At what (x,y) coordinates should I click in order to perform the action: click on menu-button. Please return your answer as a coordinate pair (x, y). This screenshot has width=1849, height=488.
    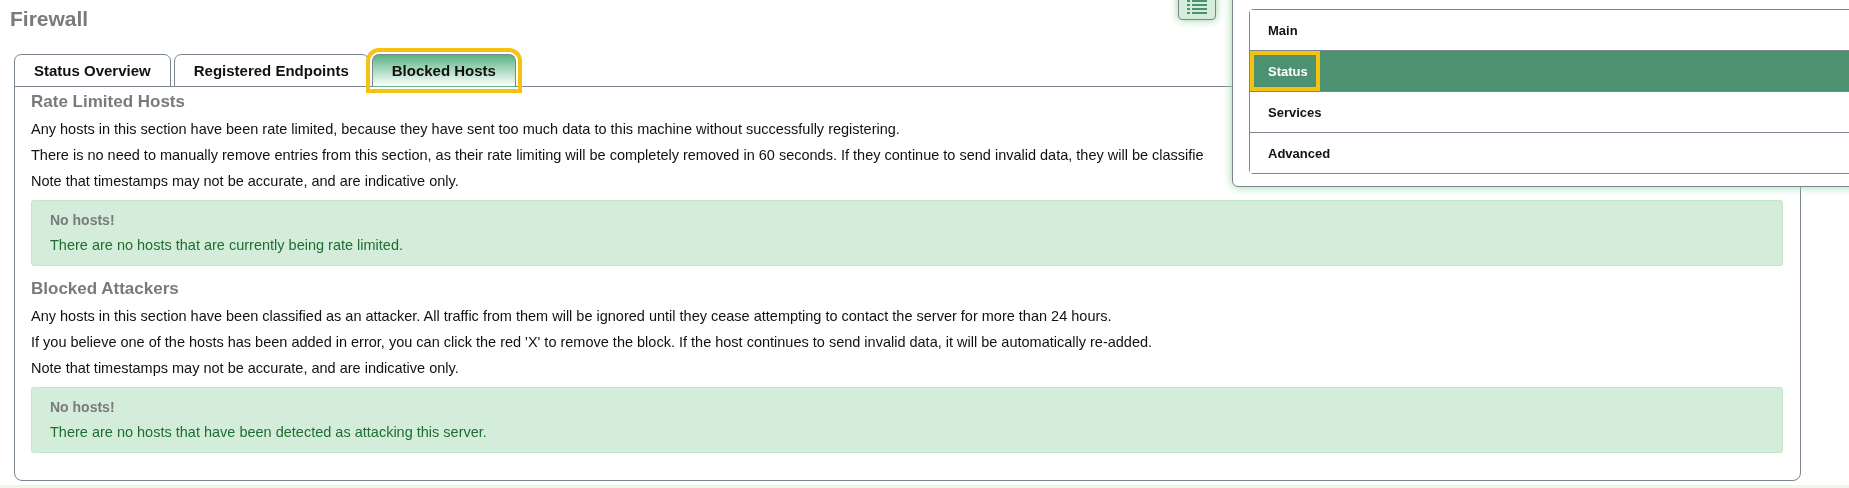
    Looking at the image, I should click on (1197, 10).